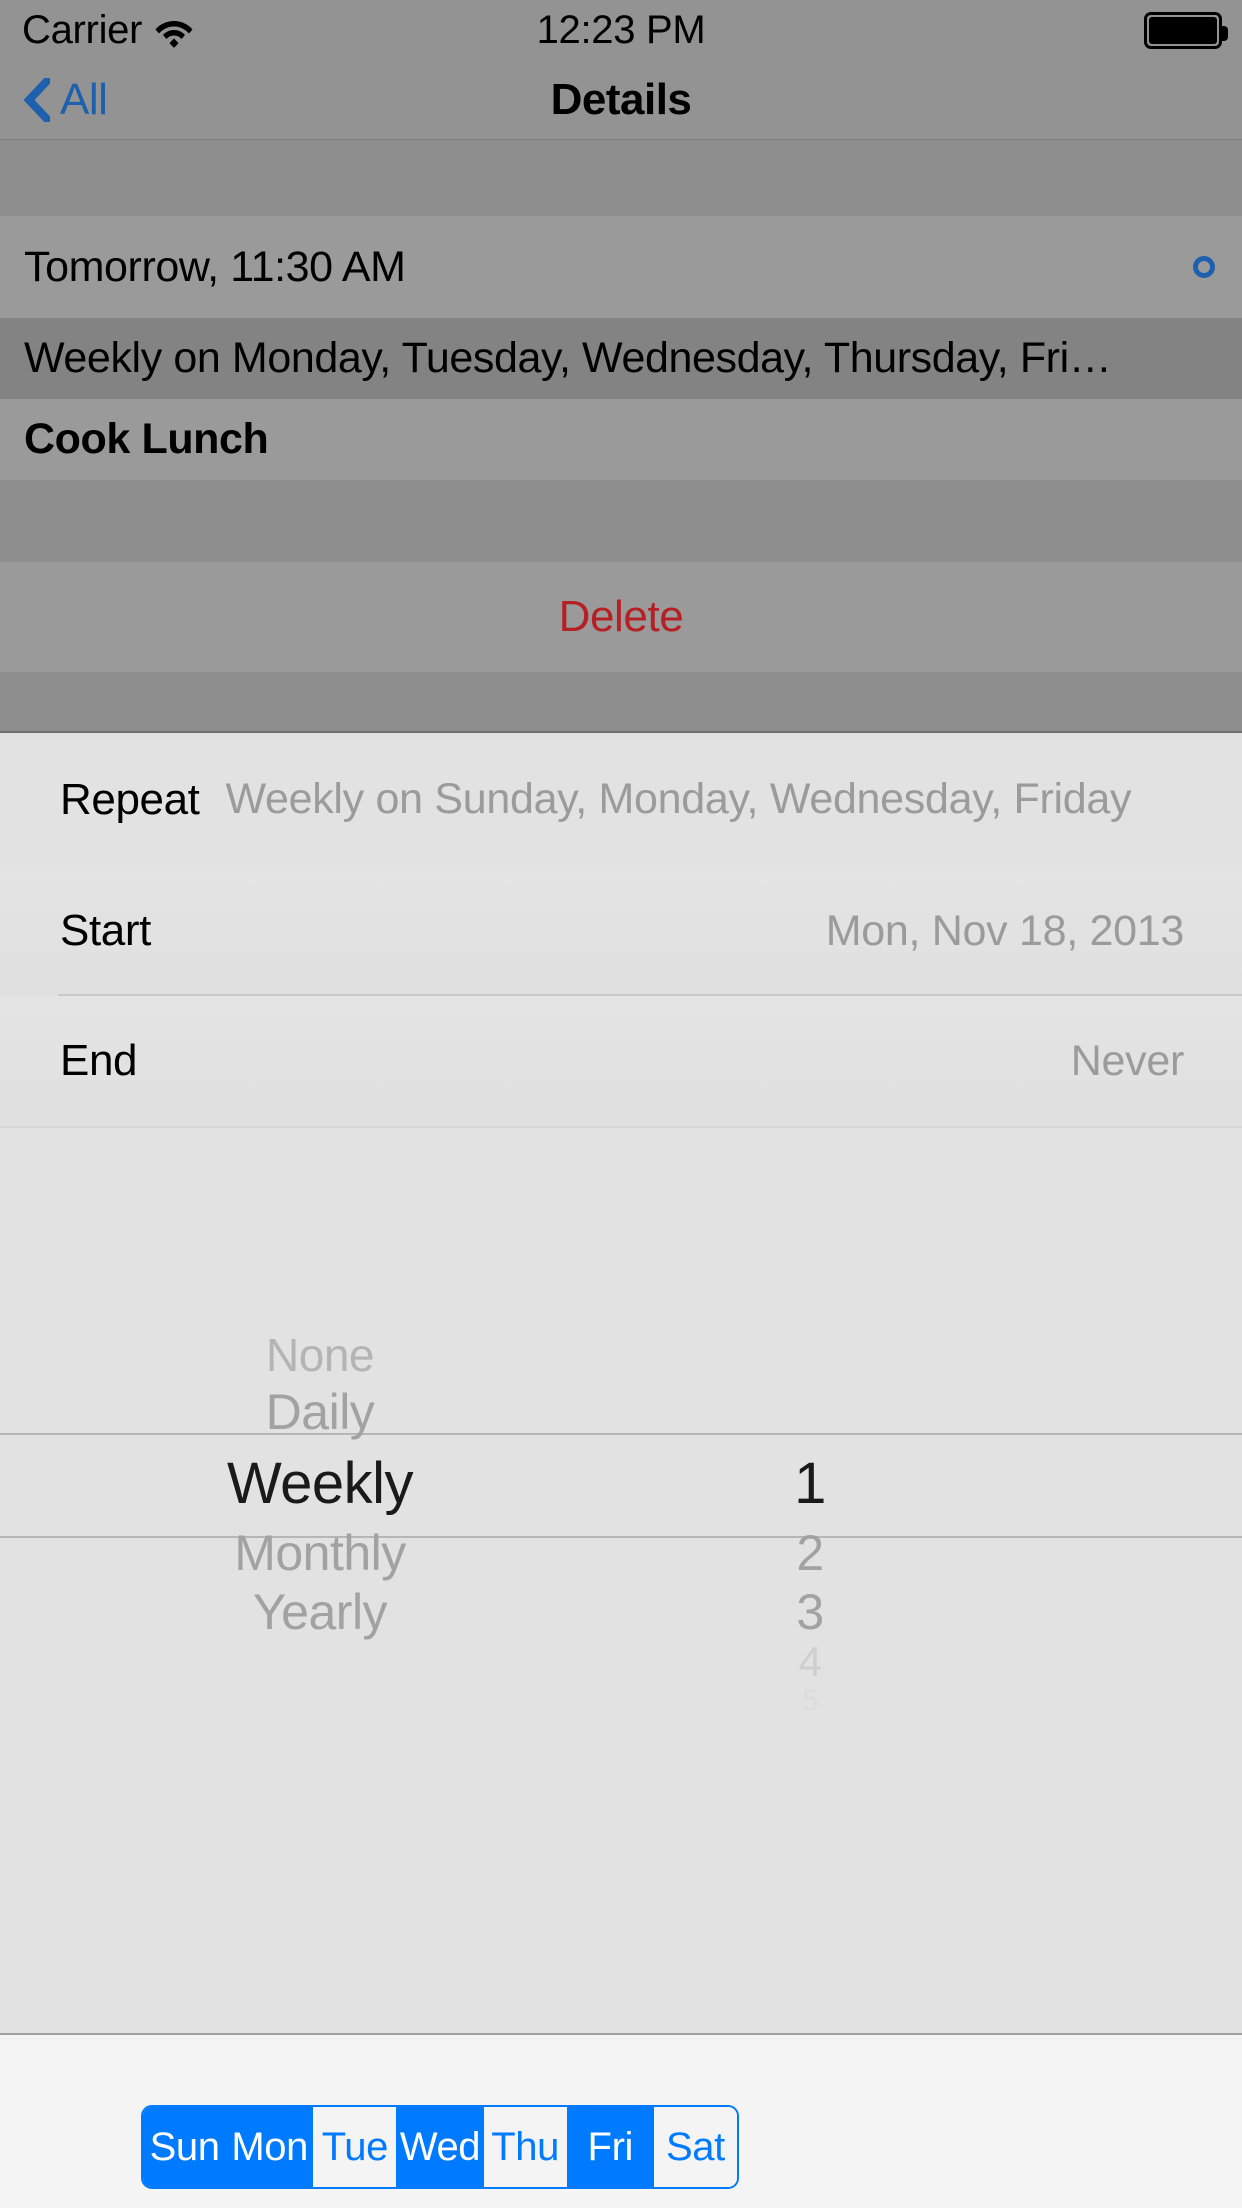 The image size is (1242, 2208). What do you see at coordinates (526, 2147) in the screenshot?
I see `day-segment-thu: Thu` at bounding box center [526, 2147].